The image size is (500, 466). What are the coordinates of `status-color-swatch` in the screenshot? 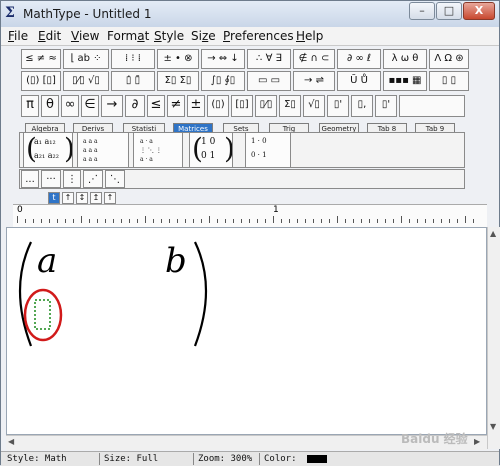 It's located at (317, 459).